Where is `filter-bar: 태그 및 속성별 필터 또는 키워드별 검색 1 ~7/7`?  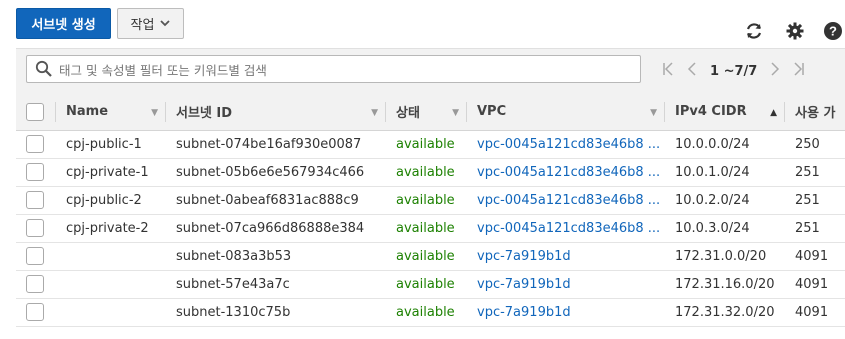
filter-bar: 태그 및 속성별 필터 또는 키워드별 검색 1 ~7/7 is located at coordinates (430, 71).